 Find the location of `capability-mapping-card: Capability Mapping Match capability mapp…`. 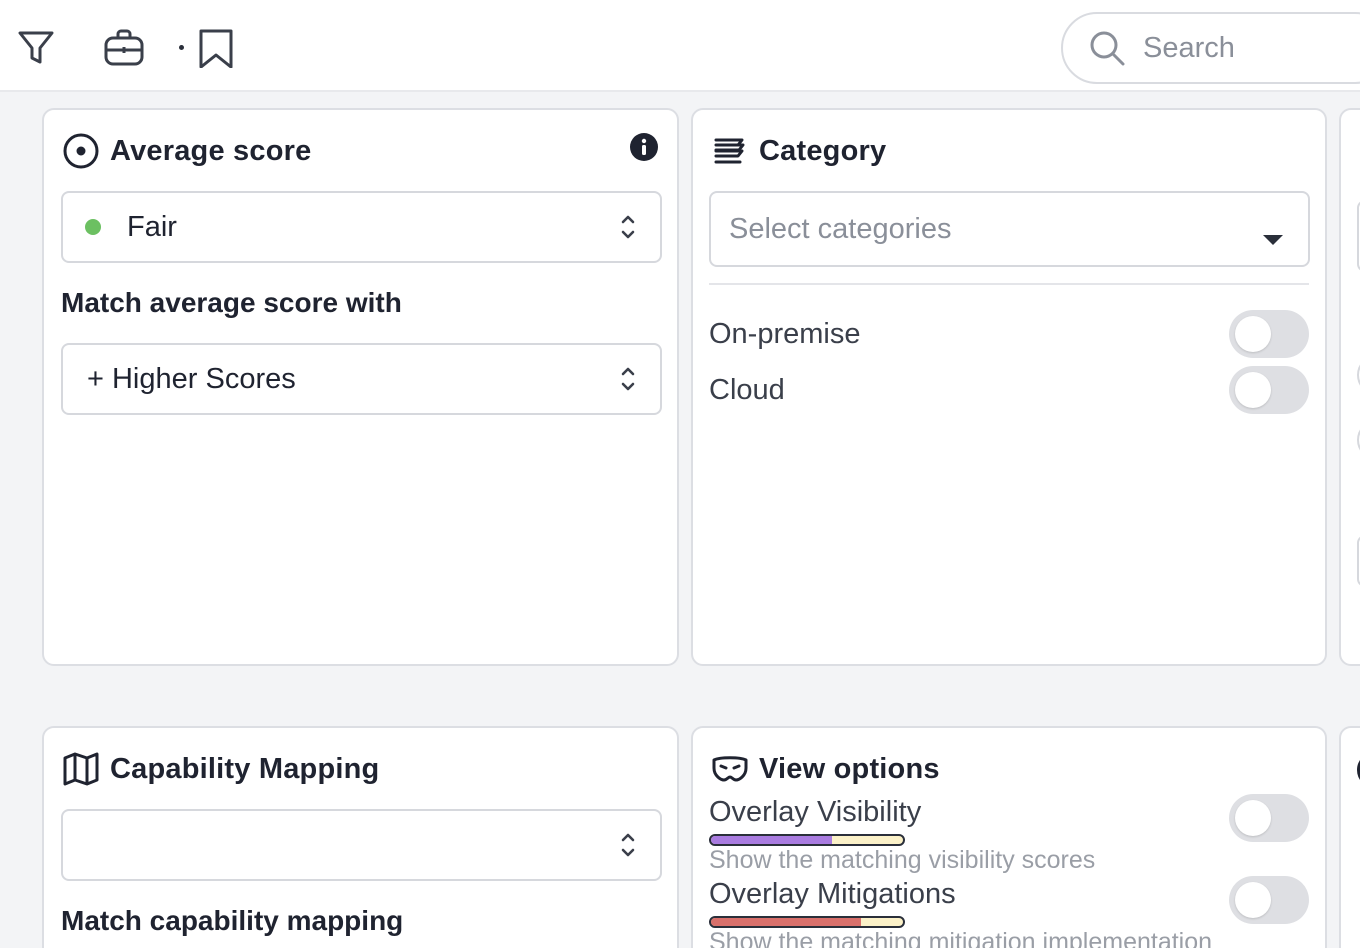

capability-mapping-card: Capability Mapping Match capability mapp… is located at coordinates (360, 837).